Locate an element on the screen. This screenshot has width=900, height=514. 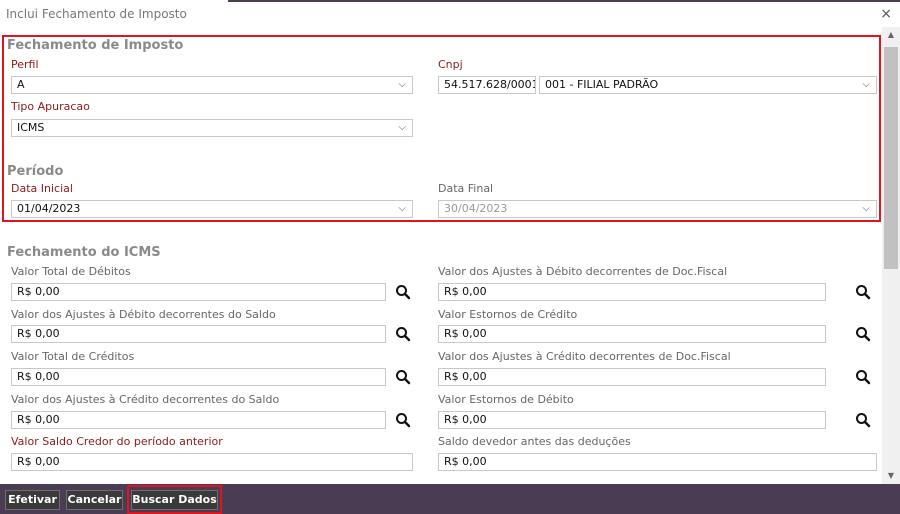
valor-total-debitos-input: R$ 0,00 is located at coordinates (198, 292).